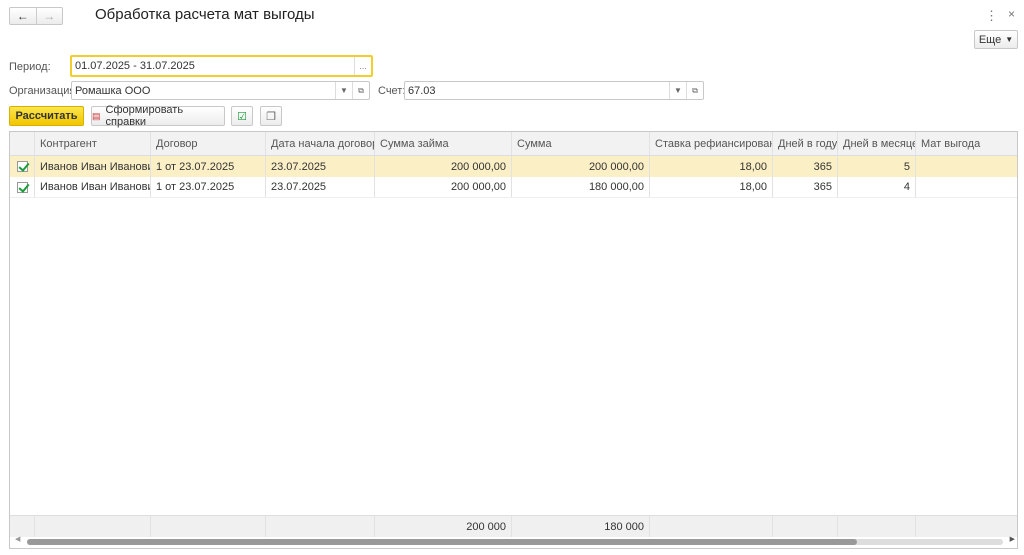 This screenshot has height=555, width=1024. What do you see at coordinates (220, 90) in the screenshot?
I see `org-field: Ромашка ООО ▼ ⧉` at bounding box center [220, 90].